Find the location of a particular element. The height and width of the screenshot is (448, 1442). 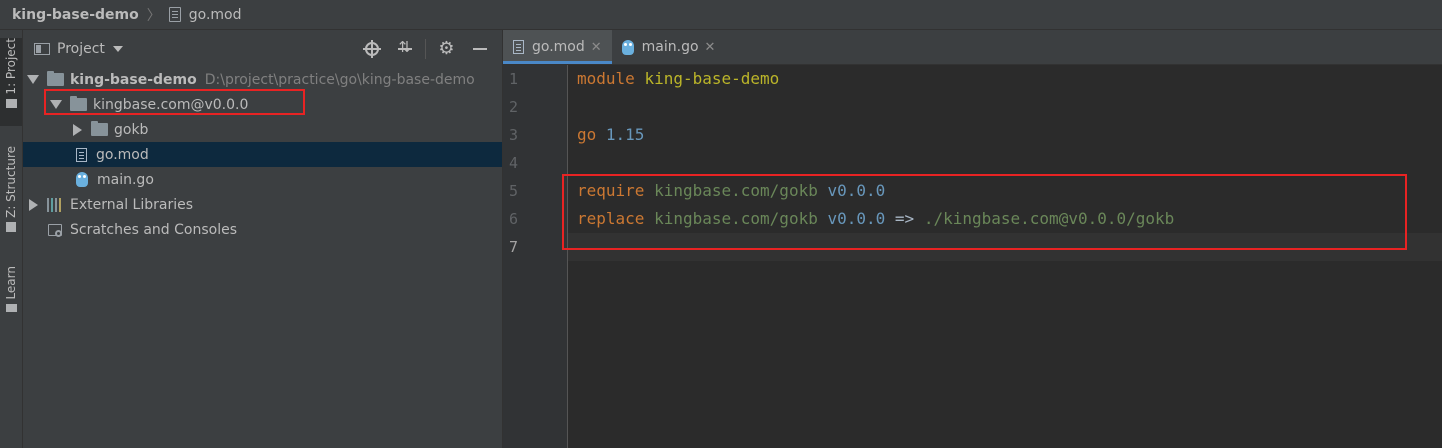

tab-structure-tool: Z: Structure is located at coordinates (11, 194).